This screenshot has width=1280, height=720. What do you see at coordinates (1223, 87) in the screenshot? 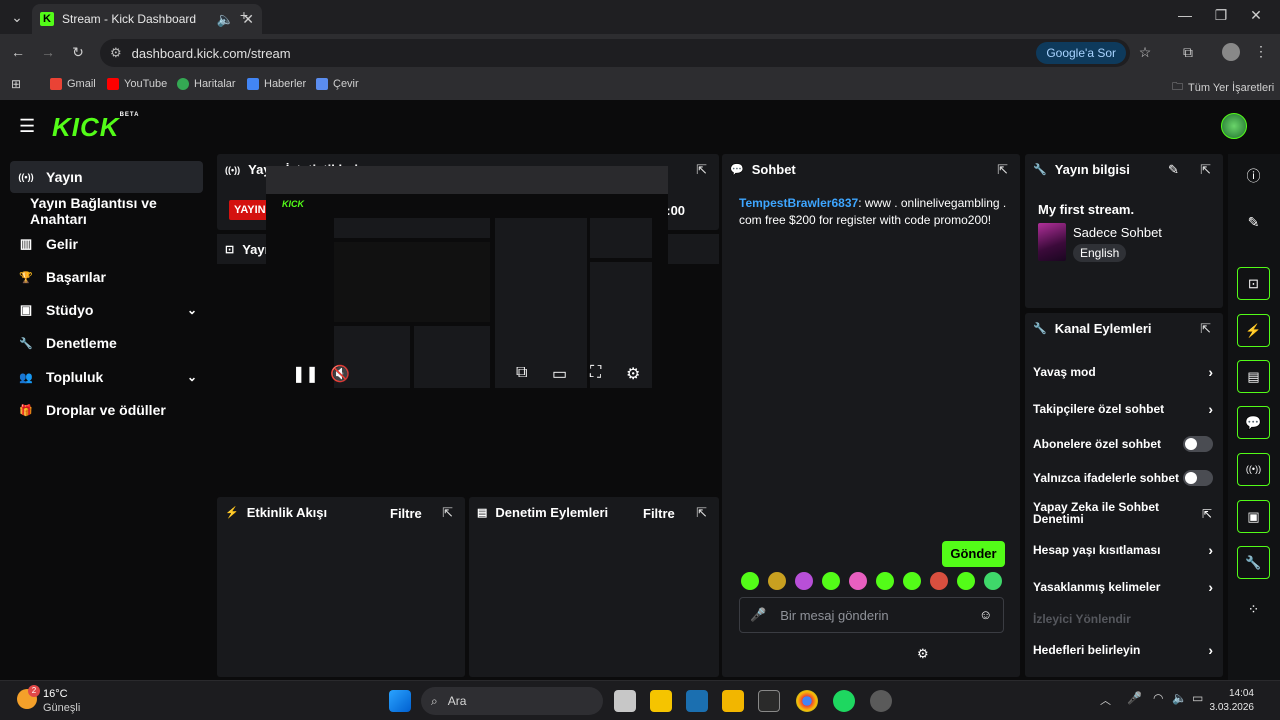
I see `all-bookmarks: 🗀 Tüm Yer İşaretleri` at bounding box center [1223, 87].